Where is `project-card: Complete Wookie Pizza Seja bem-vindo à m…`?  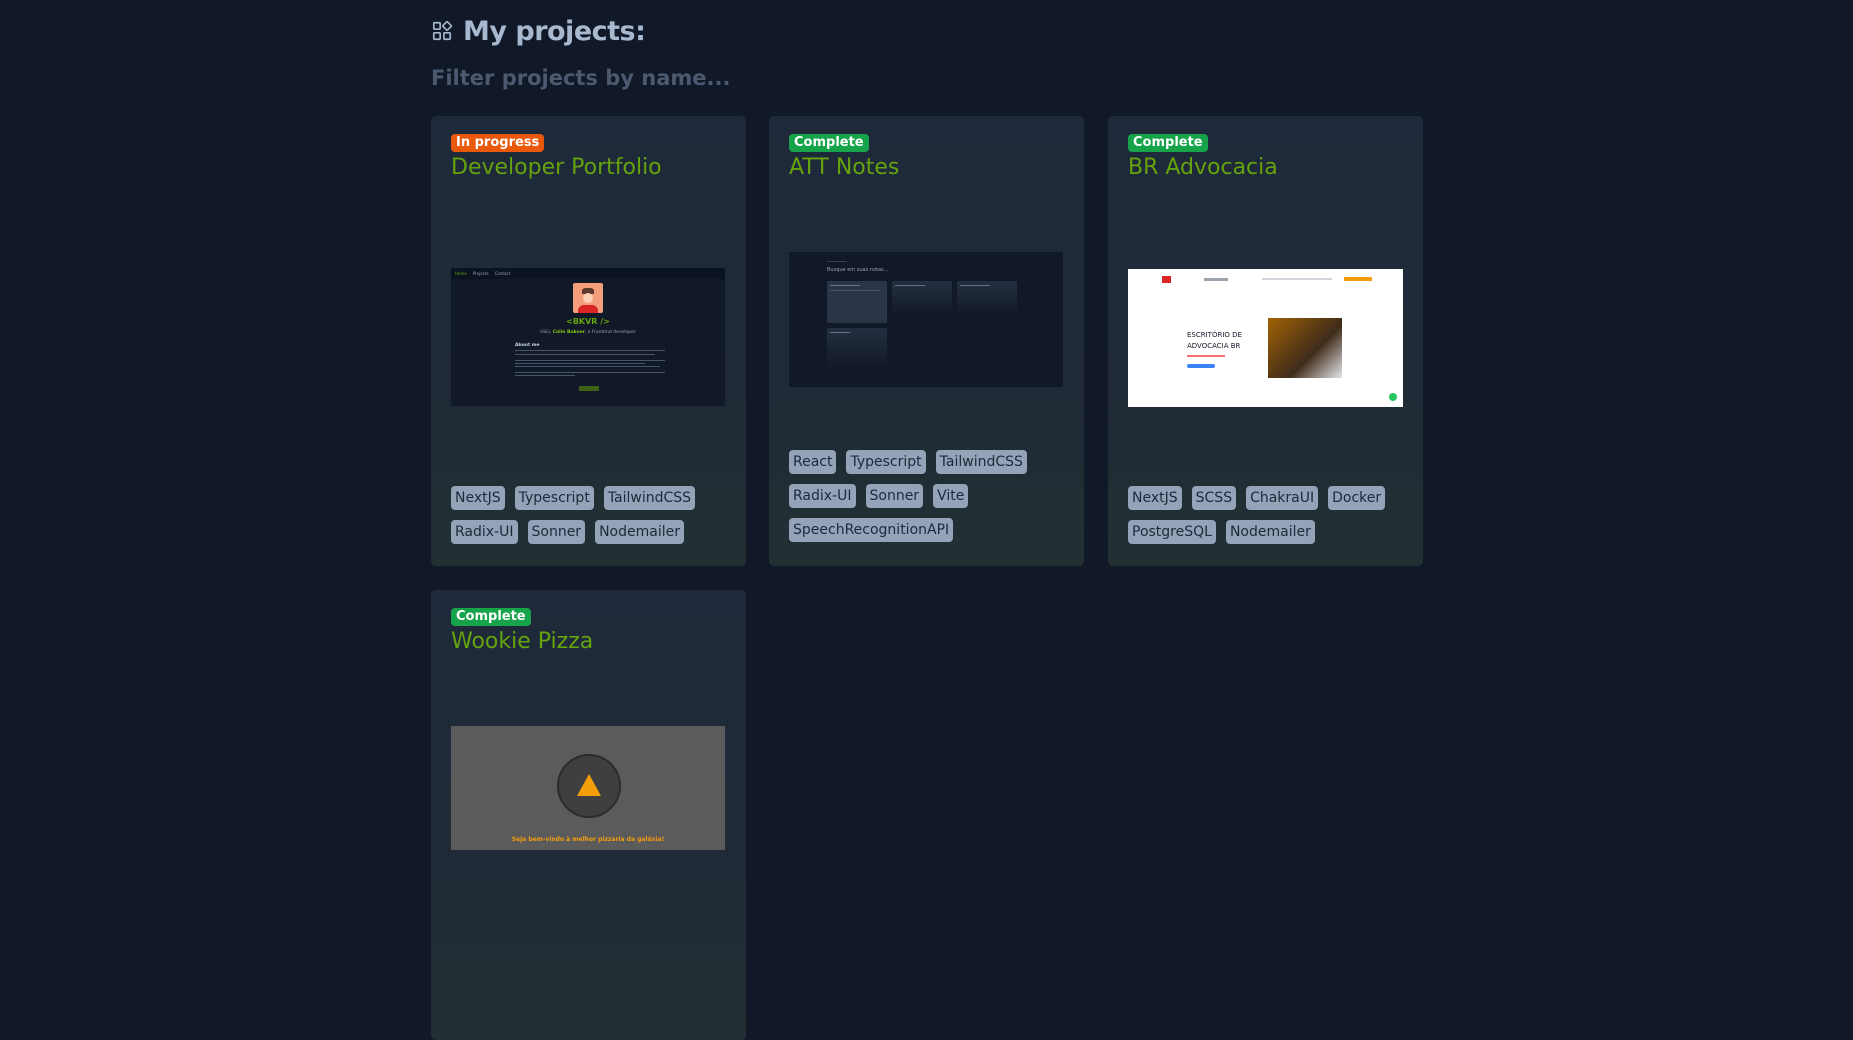
project-card: Complete Wookie Pizza Seja bem-vindo à m… is located at coordinates (588, 815).